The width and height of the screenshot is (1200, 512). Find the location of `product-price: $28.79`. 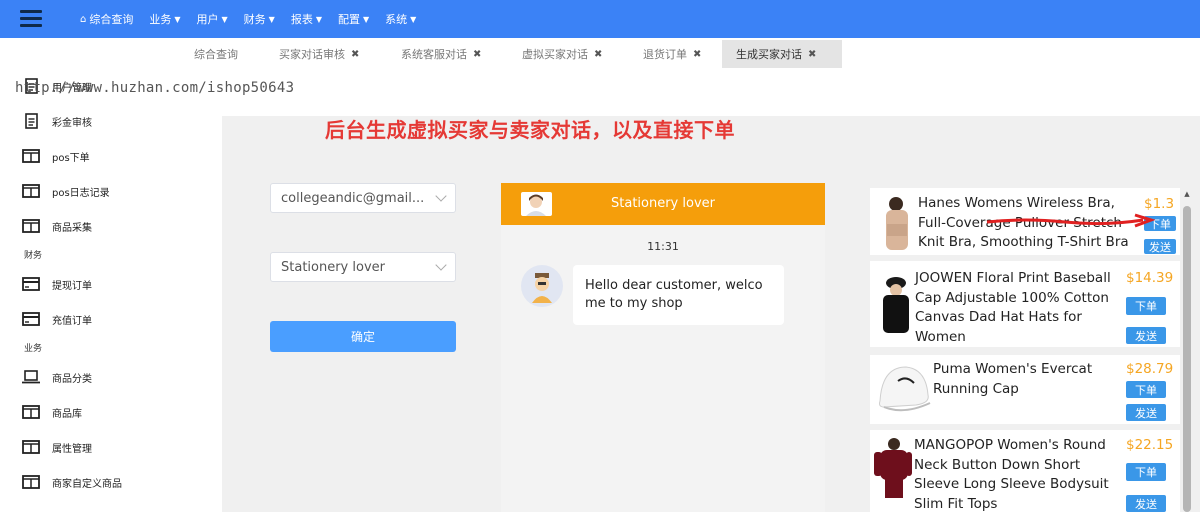

product-price: $28.79 is located at coordinates (1150, 369).